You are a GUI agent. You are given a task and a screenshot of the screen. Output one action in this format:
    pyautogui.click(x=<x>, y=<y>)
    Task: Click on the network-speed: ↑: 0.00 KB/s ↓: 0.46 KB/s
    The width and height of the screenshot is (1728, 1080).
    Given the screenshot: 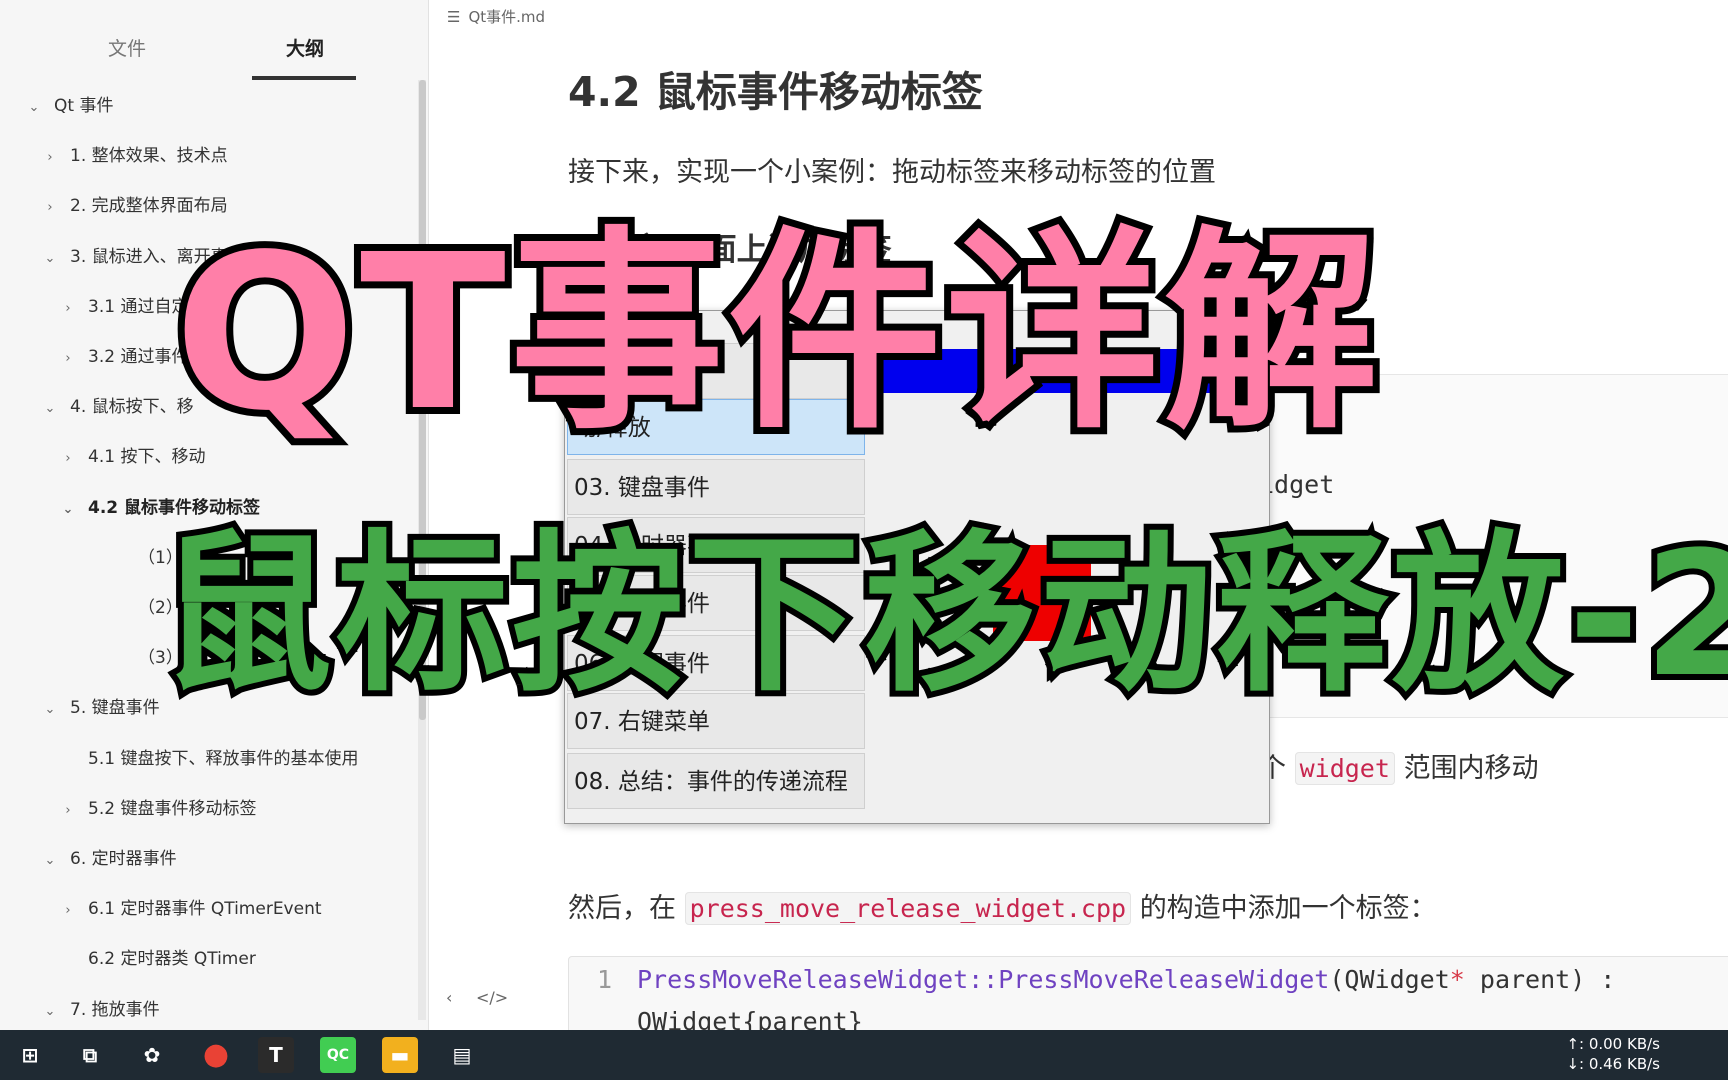 What is the action you would take?
    pyautogui.click(x=1613, y=1054)
    